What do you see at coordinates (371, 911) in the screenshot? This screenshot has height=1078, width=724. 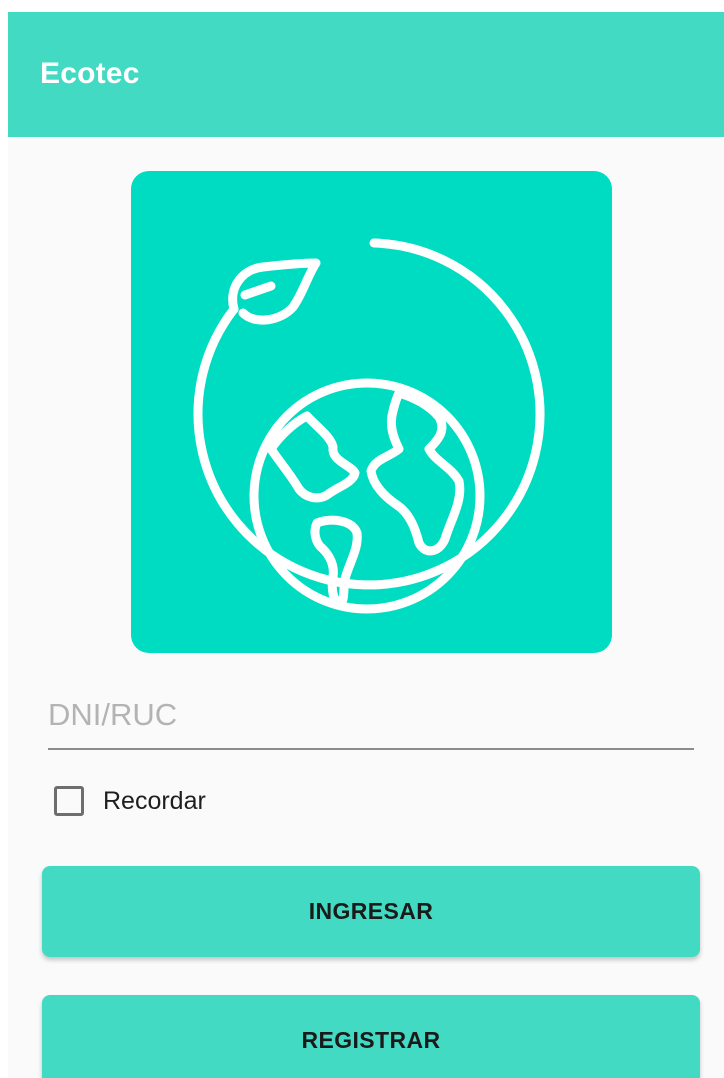 I see `login-button: INGRESAR` at bounding box center [371, 911].